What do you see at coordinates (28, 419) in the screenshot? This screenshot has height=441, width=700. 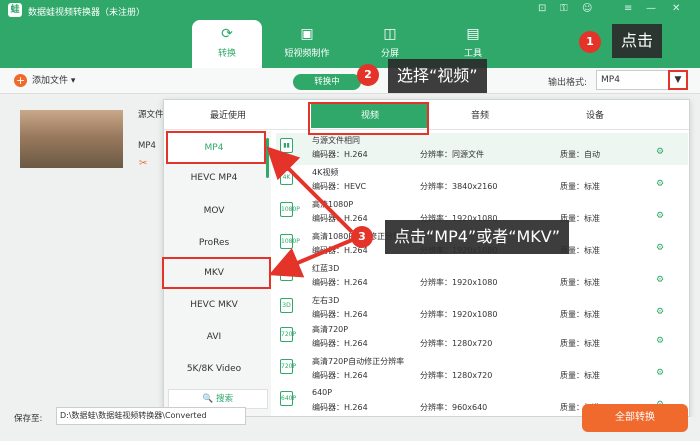 I see `save-to-label: 保存至:` at bounding box center [28, 419].